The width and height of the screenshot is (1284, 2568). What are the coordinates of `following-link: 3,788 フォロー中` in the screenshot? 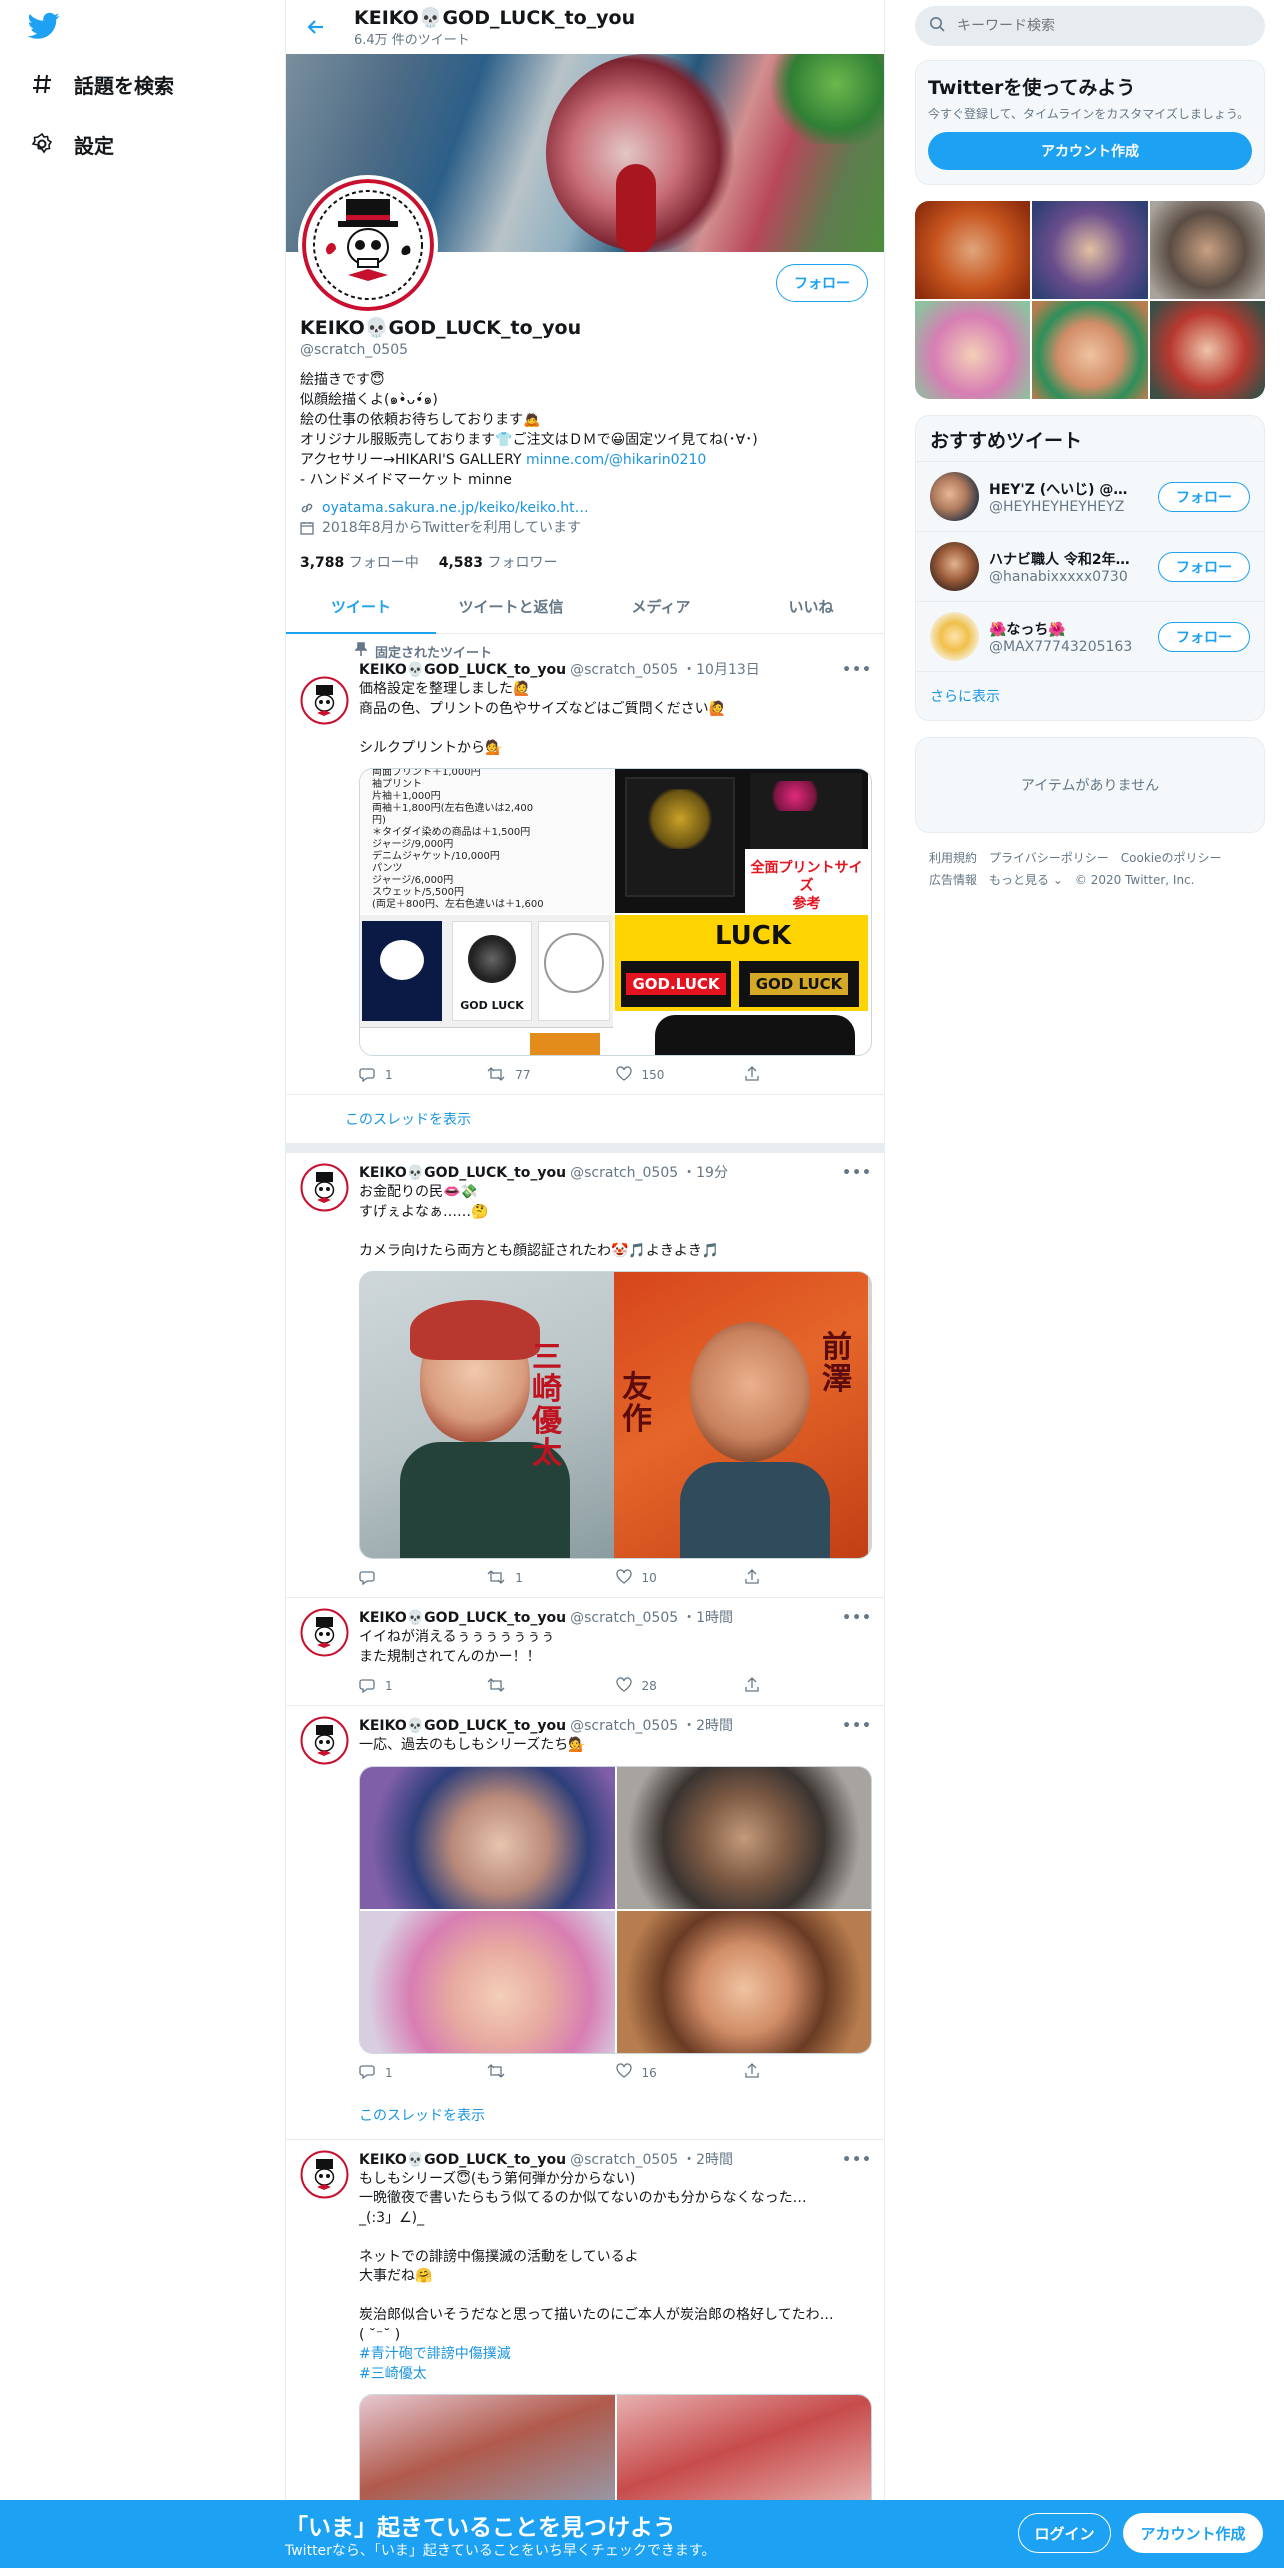 It's located at (359, 562).